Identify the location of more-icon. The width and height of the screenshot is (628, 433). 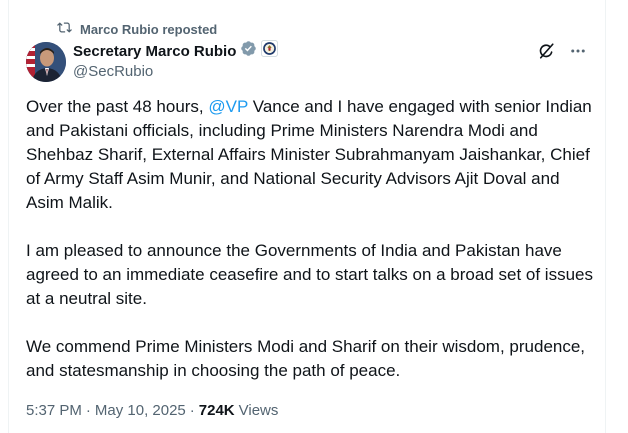
(578, 51).